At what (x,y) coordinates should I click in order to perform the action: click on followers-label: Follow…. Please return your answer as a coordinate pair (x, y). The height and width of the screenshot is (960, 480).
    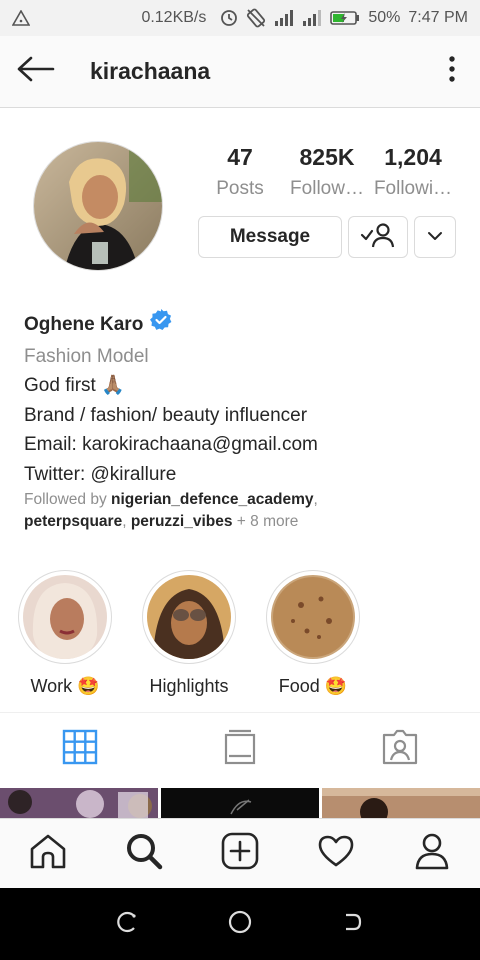
    Looking at the image, I should click on (327, 188).